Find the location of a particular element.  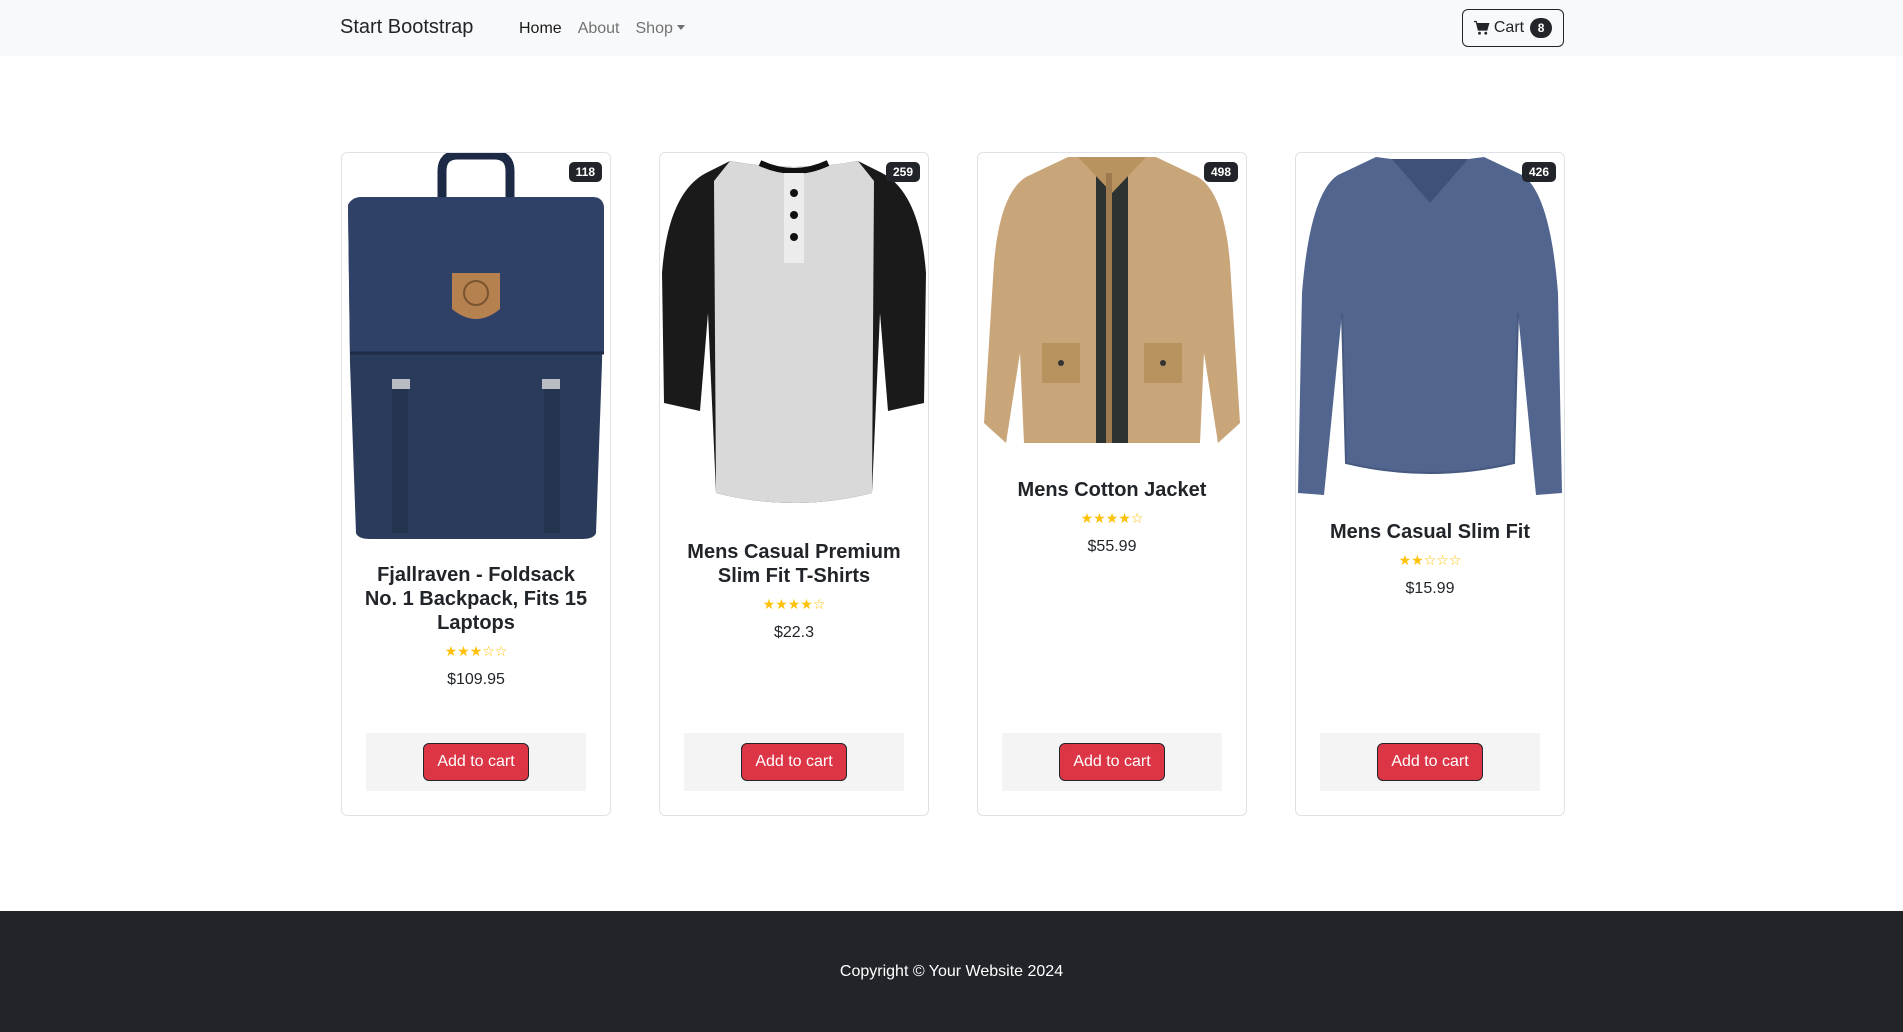

product-info: Mens Cotton Jacket ★★★★☆ $55.99 is located at coordinates (1112, 517).